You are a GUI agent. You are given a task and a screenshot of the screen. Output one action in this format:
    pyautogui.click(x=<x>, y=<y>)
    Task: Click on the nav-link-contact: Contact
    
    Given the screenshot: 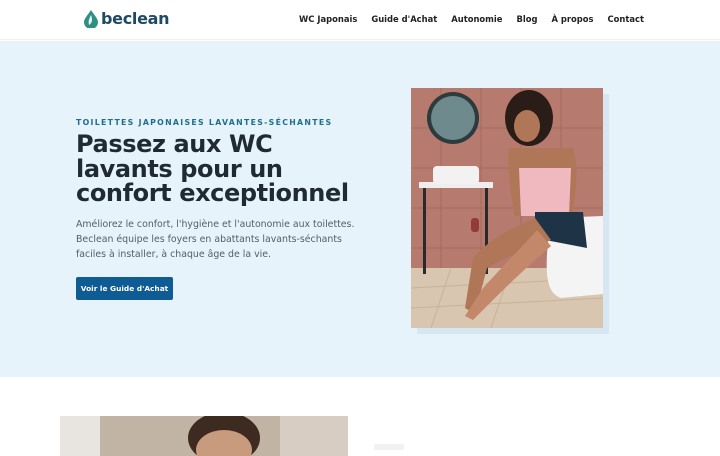 What is the action you would take?
    pyautogui.click(x=626, y=19)
    